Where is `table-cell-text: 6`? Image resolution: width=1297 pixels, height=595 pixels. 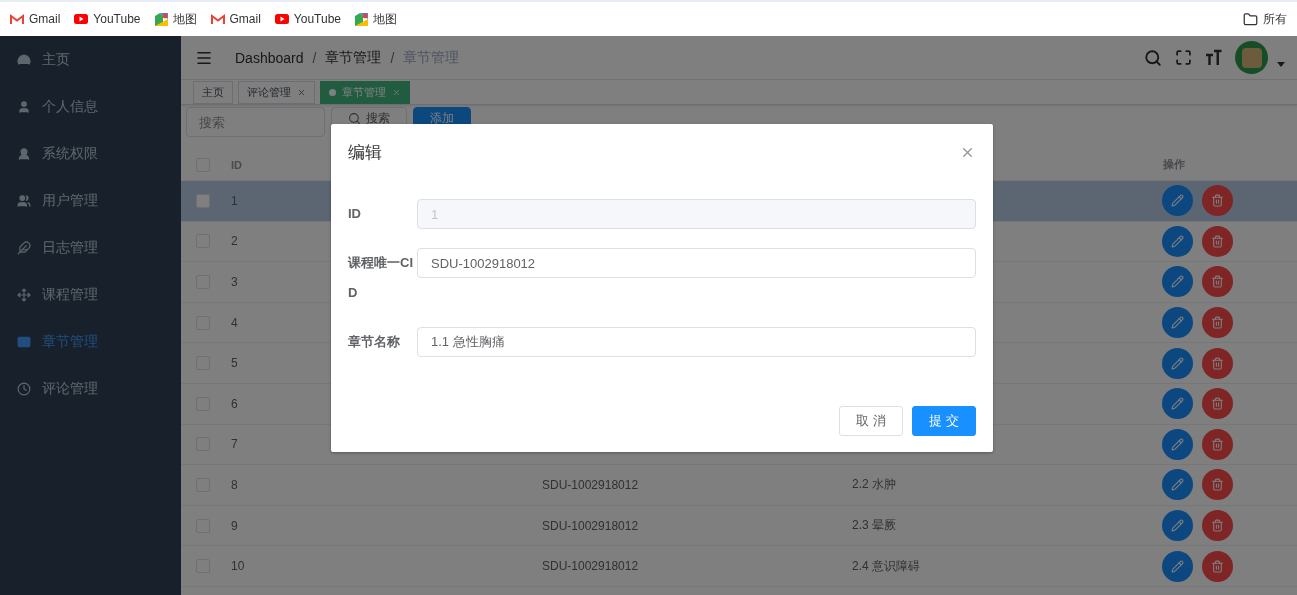 table-cell-text: 6 is located at coordinates (234, 403).